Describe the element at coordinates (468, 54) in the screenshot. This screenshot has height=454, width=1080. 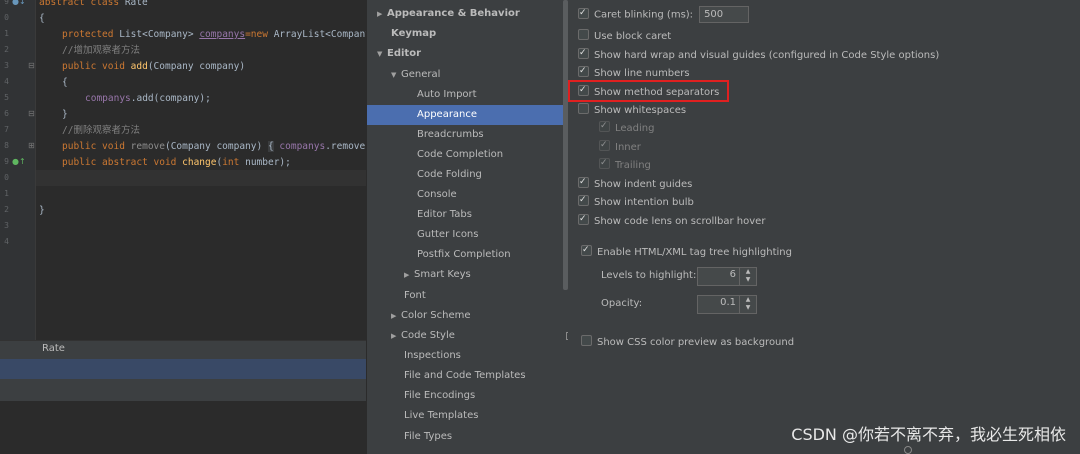
I see `tree-item-editor: ▼ Editor` at that location.